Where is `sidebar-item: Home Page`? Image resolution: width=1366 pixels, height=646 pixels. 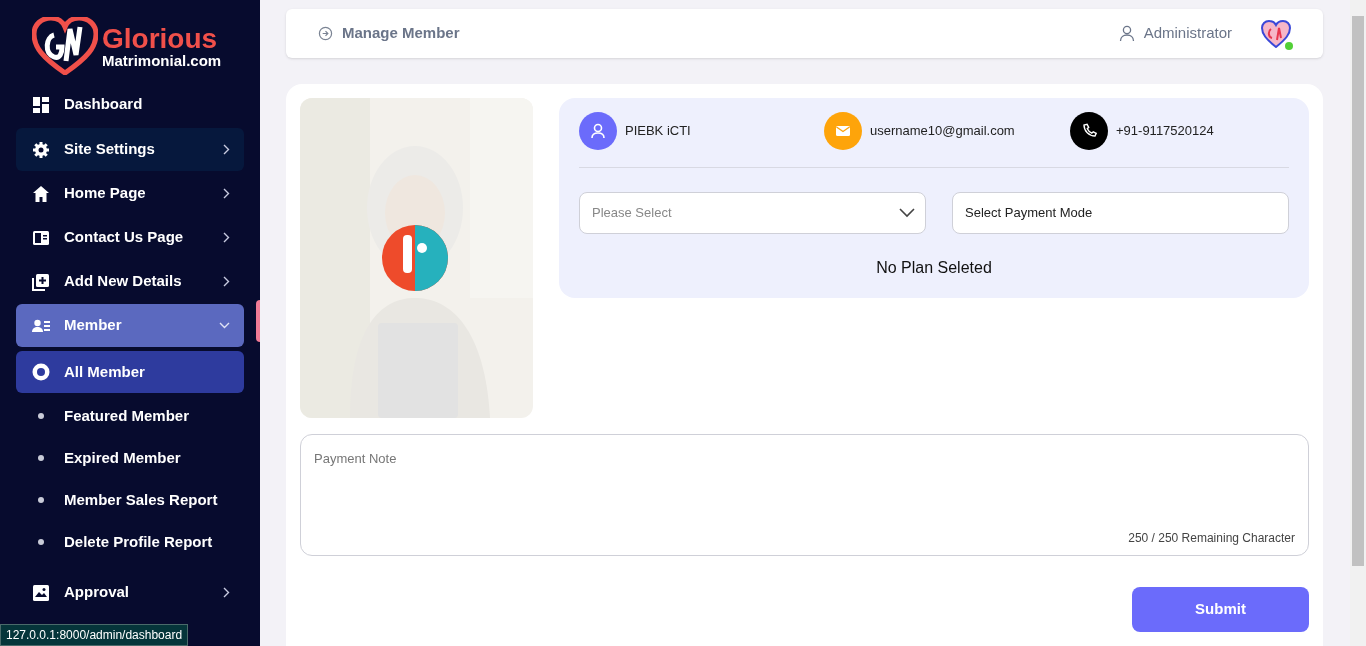 sidebar-item: Home Page is located at coordinates (130, 193).